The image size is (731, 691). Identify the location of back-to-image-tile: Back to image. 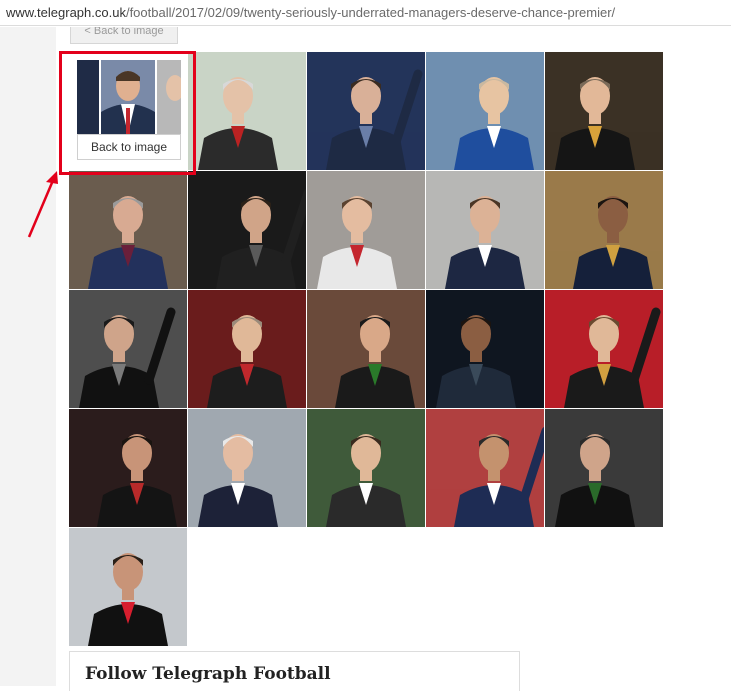
(128, 111).